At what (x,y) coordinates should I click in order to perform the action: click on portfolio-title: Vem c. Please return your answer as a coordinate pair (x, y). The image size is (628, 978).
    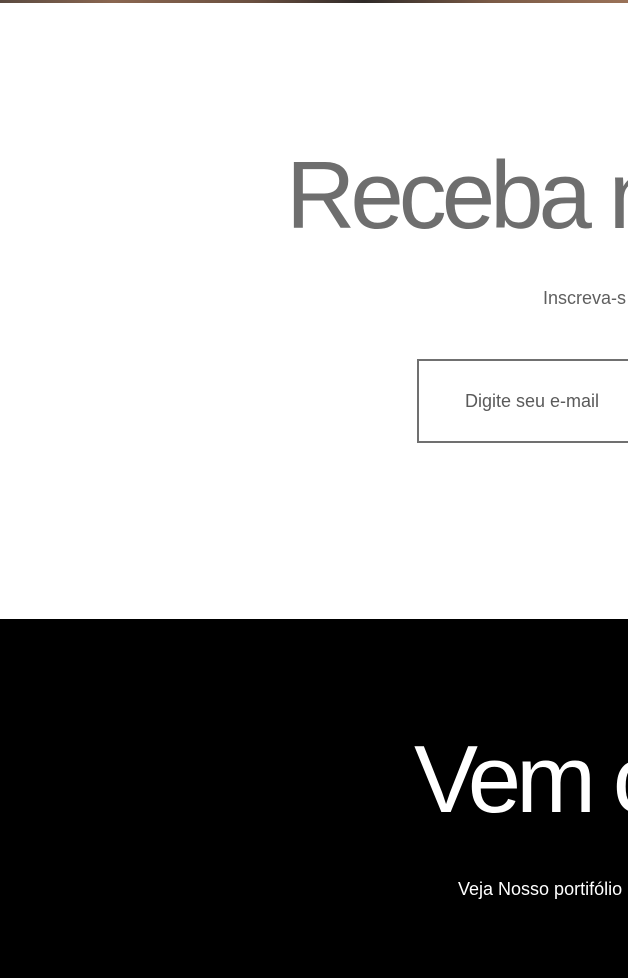
    Looking at the image, I should click on (521, 779).